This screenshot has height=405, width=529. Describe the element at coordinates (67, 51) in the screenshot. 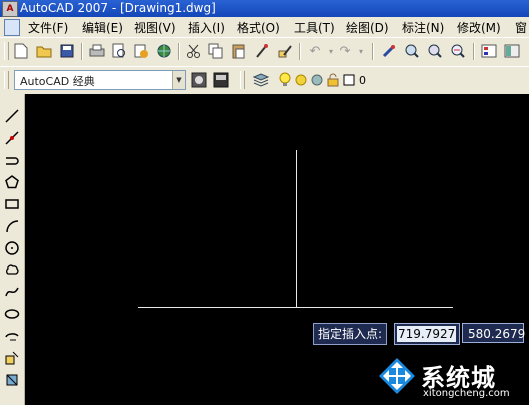

I see `save-icon` at that location.